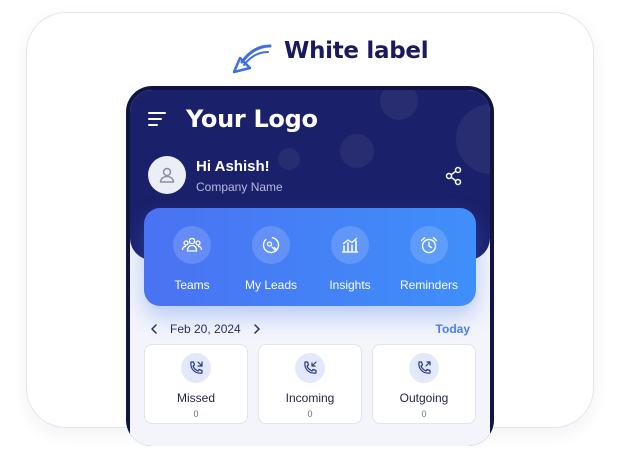 This screenshot has width=620, height=470. What do you see at coordinates (252, 59) in the screenshot?
I see `hand-drawn-arrow-icon` at bounding box center [252, 59].